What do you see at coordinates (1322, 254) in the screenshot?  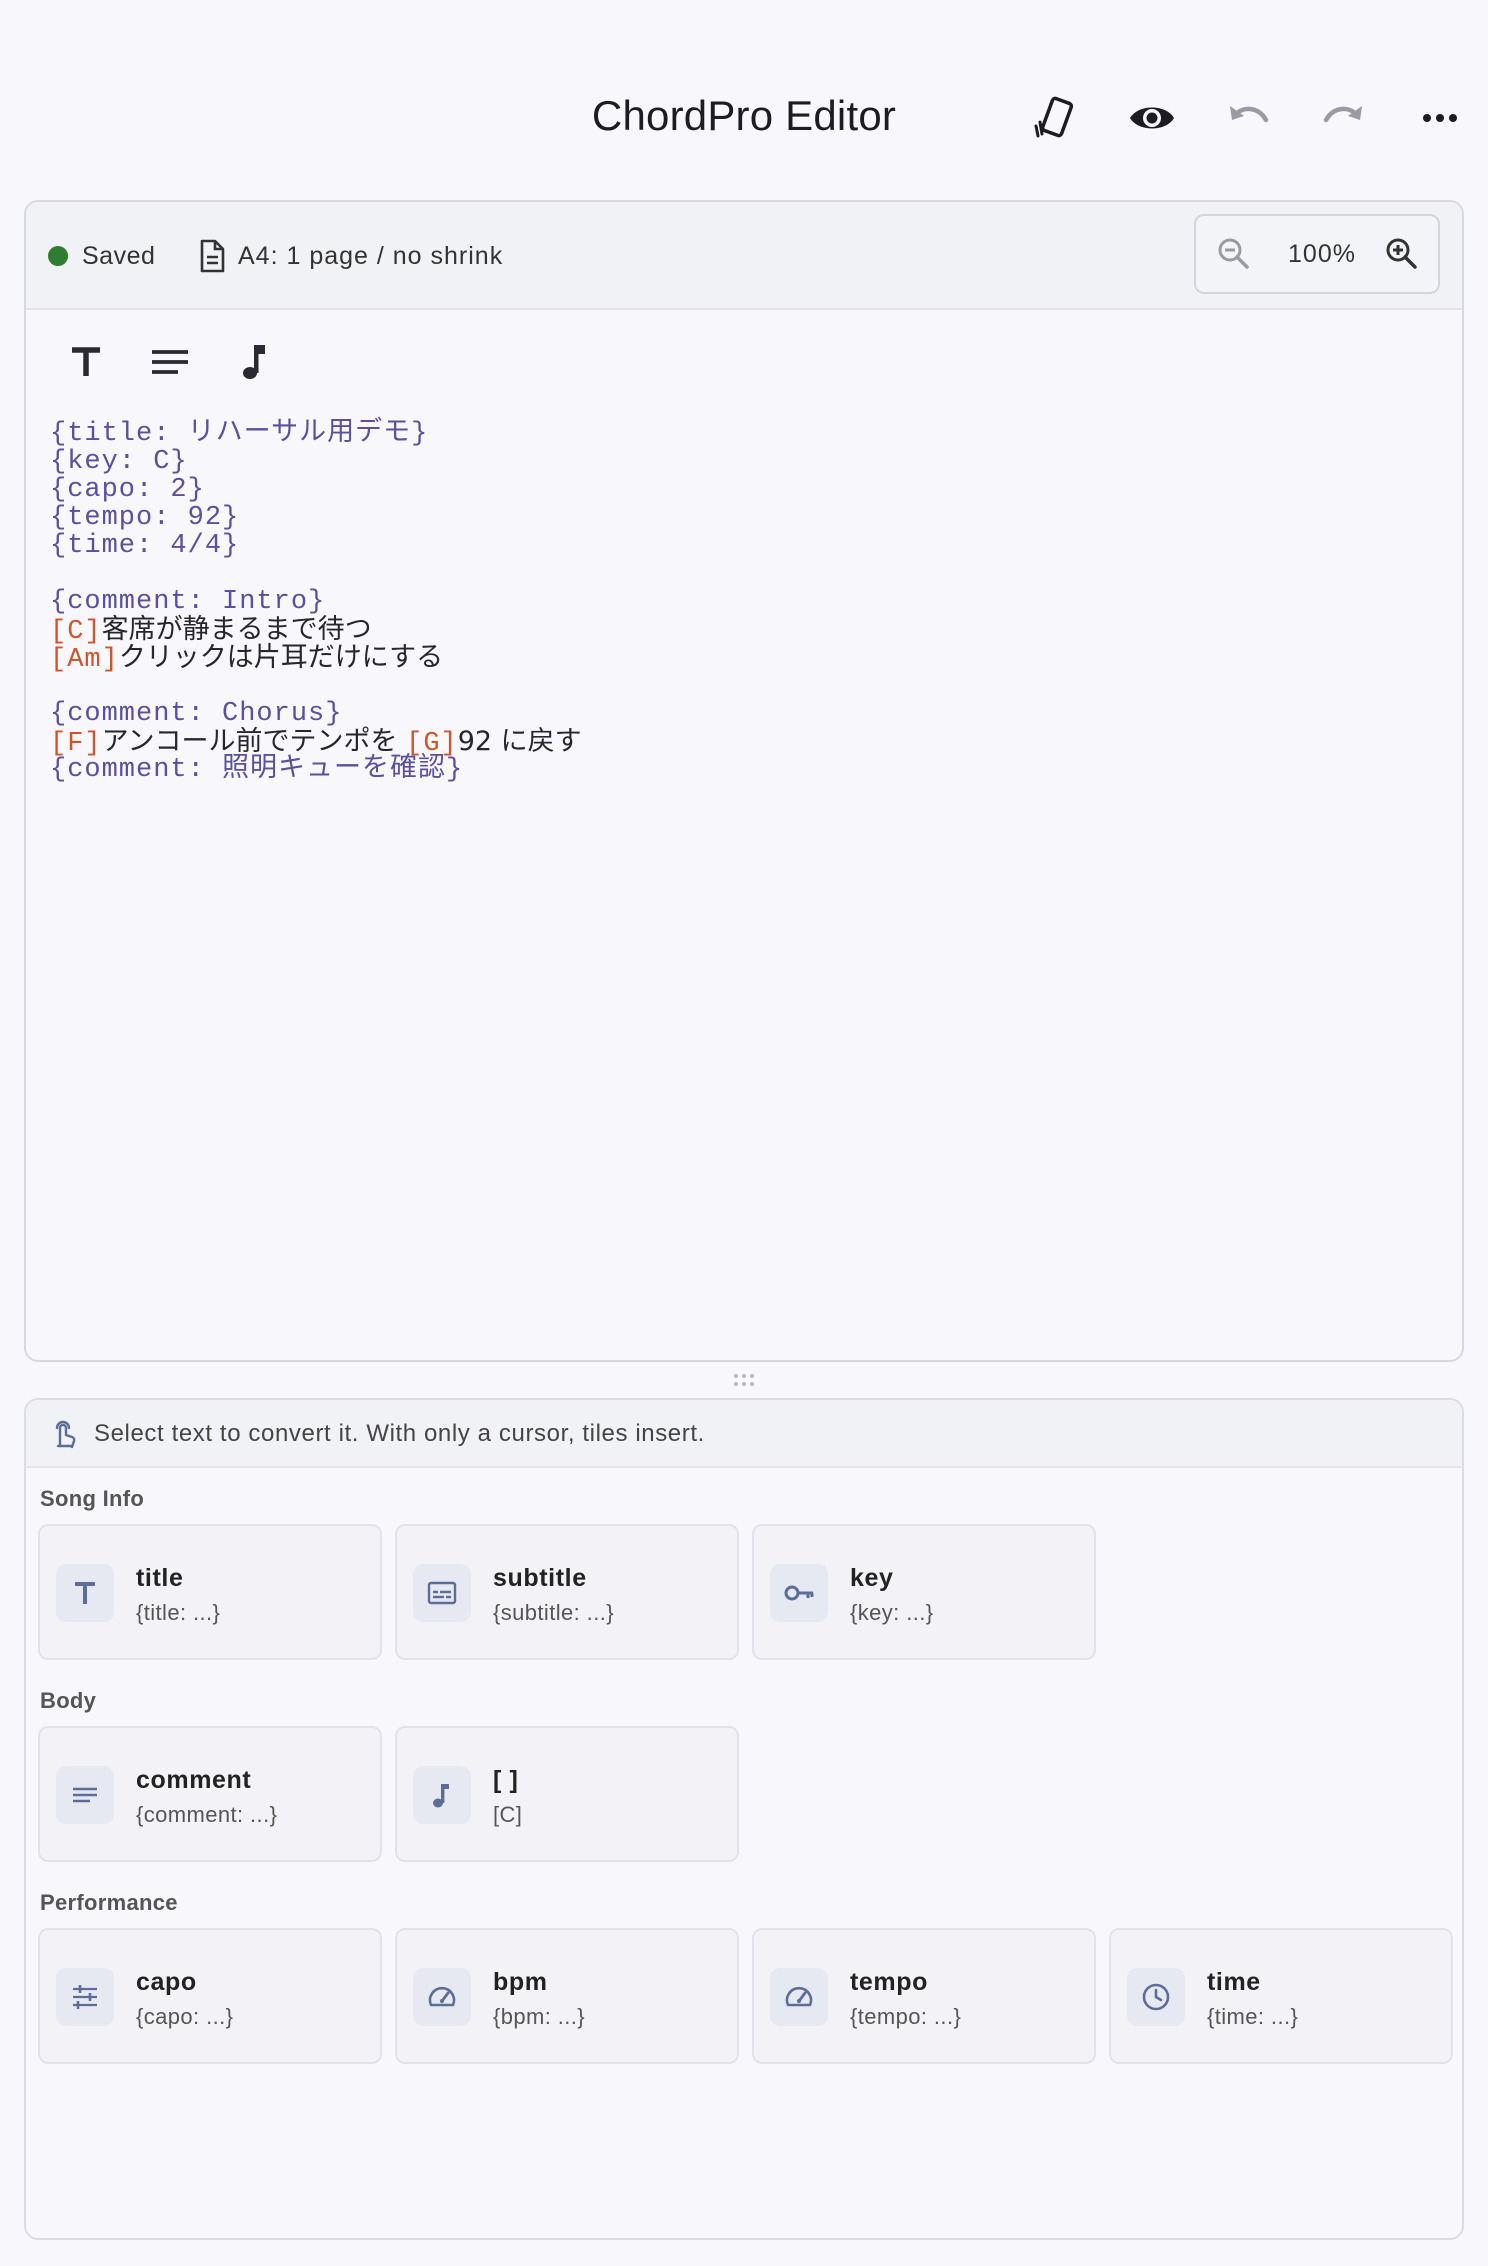 I see `zoom-level: 100%` at bounding box center [1322, 254].